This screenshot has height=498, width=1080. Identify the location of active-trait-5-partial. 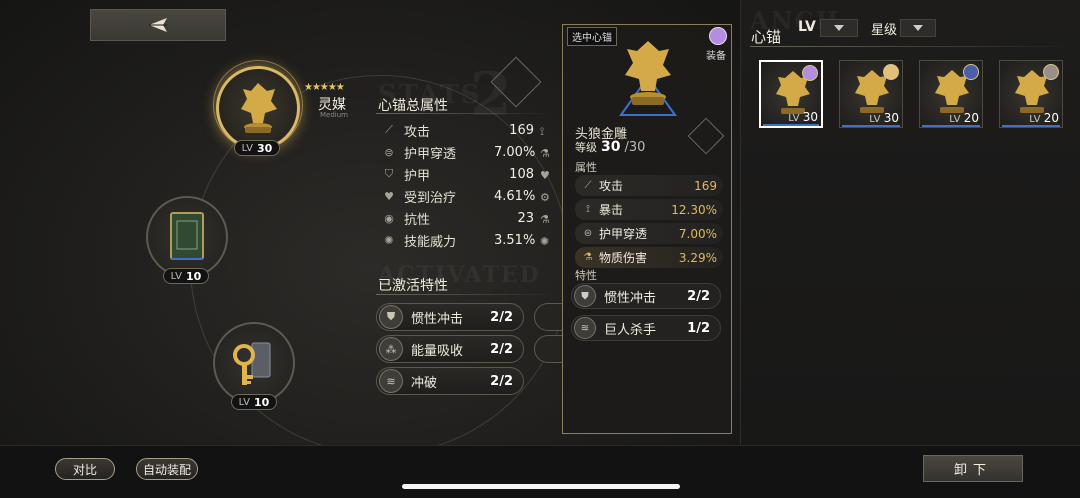
(549, 349).